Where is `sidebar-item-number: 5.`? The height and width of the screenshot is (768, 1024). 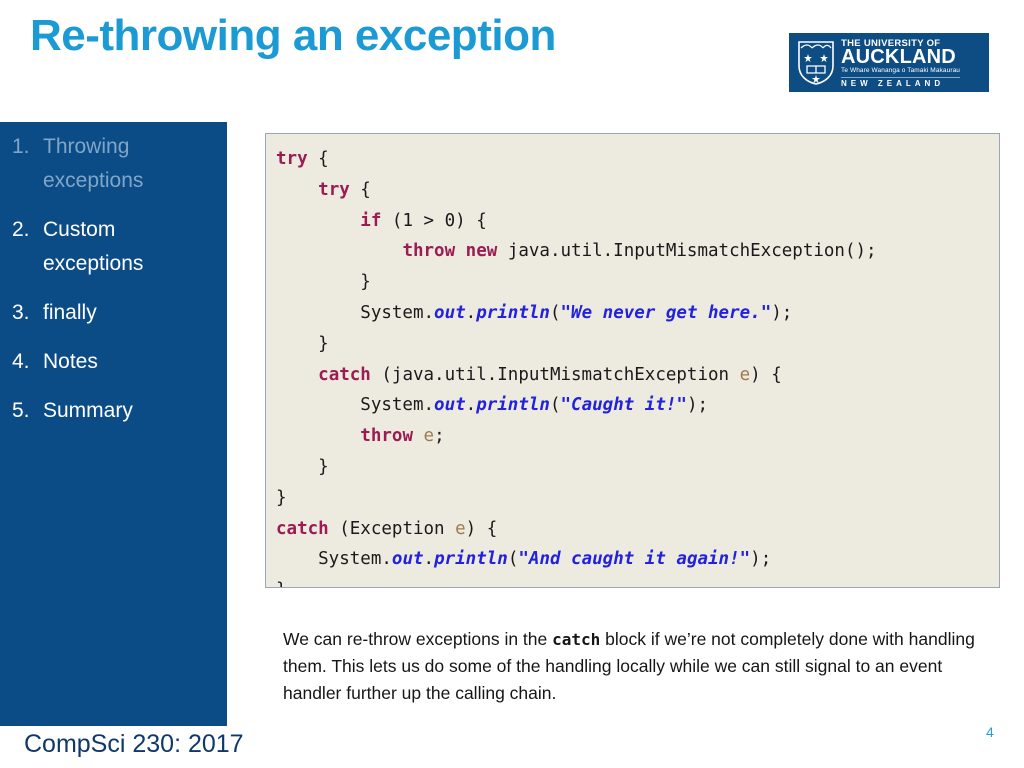 sidebar-item-number: 5. is located at coordinates (21, 410).